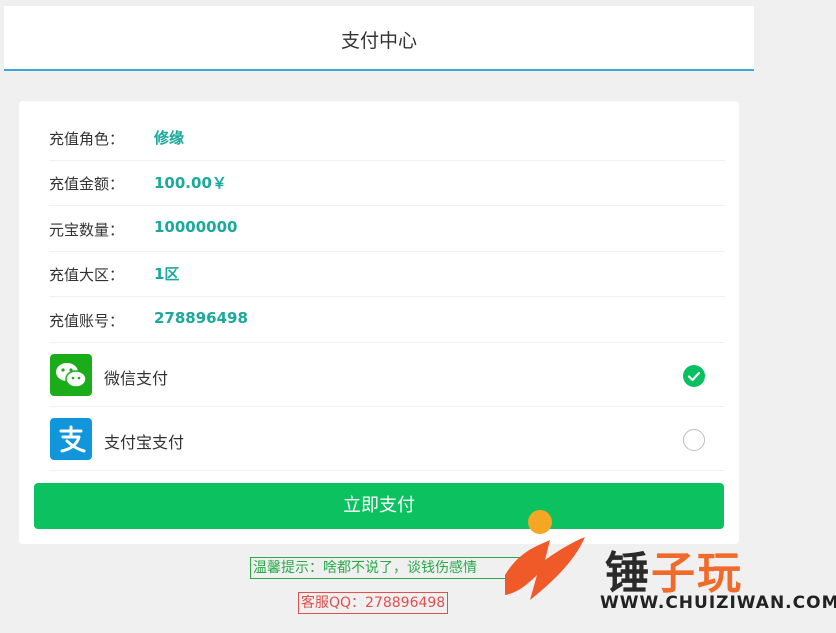  Describe the element at coordinates (196, 227) in the screenshot. I see `ingots-value: 10000000` at that location.